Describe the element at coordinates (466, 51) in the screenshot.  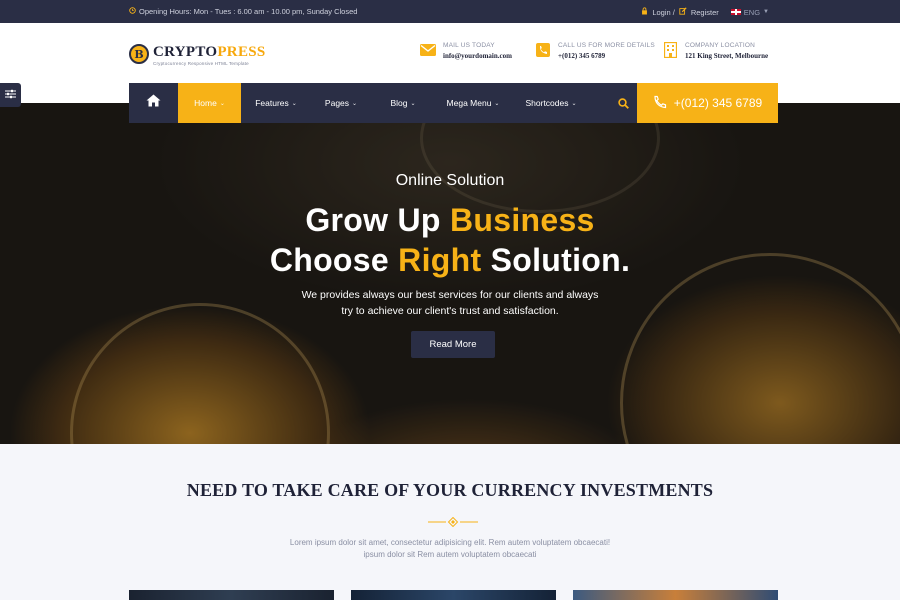
I see `header-mail-info: MAIL US TODAY info@yourdomain.com` at that location.